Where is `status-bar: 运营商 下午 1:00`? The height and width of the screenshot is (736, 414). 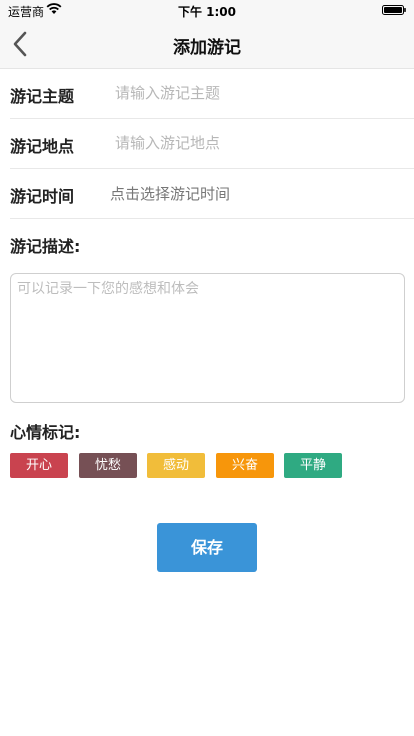 status-bar: 运营商 下午 1:00 is located at coordinates (207, 10).